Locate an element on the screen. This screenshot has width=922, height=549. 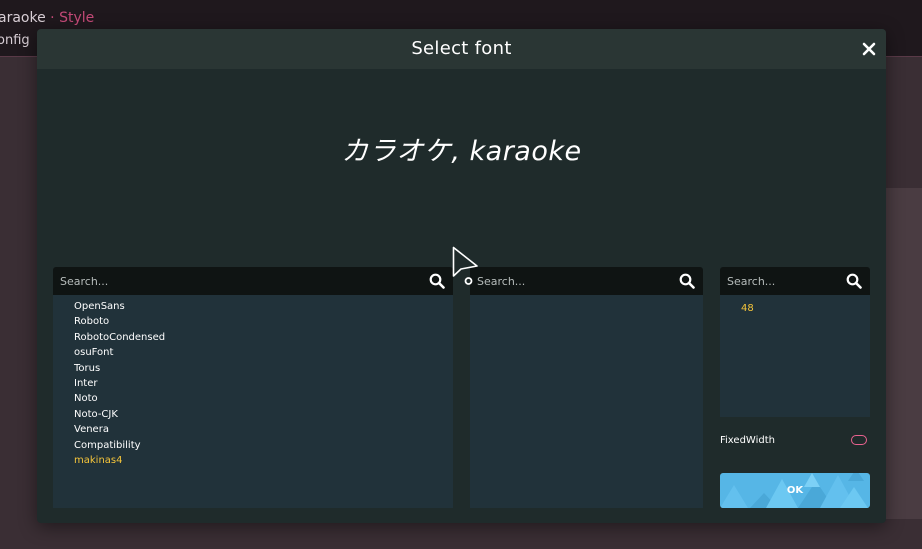
size-item: 48 is located at coordinates (747, 308).